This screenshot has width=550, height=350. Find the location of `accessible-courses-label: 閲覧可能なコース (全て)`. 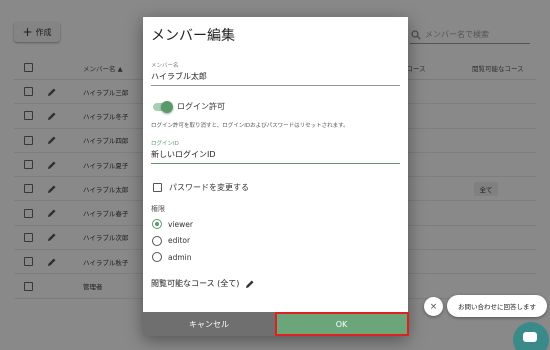

accessible-courses-label: 閲覧可能なコース (全て) is located at coordinates (195, 283).